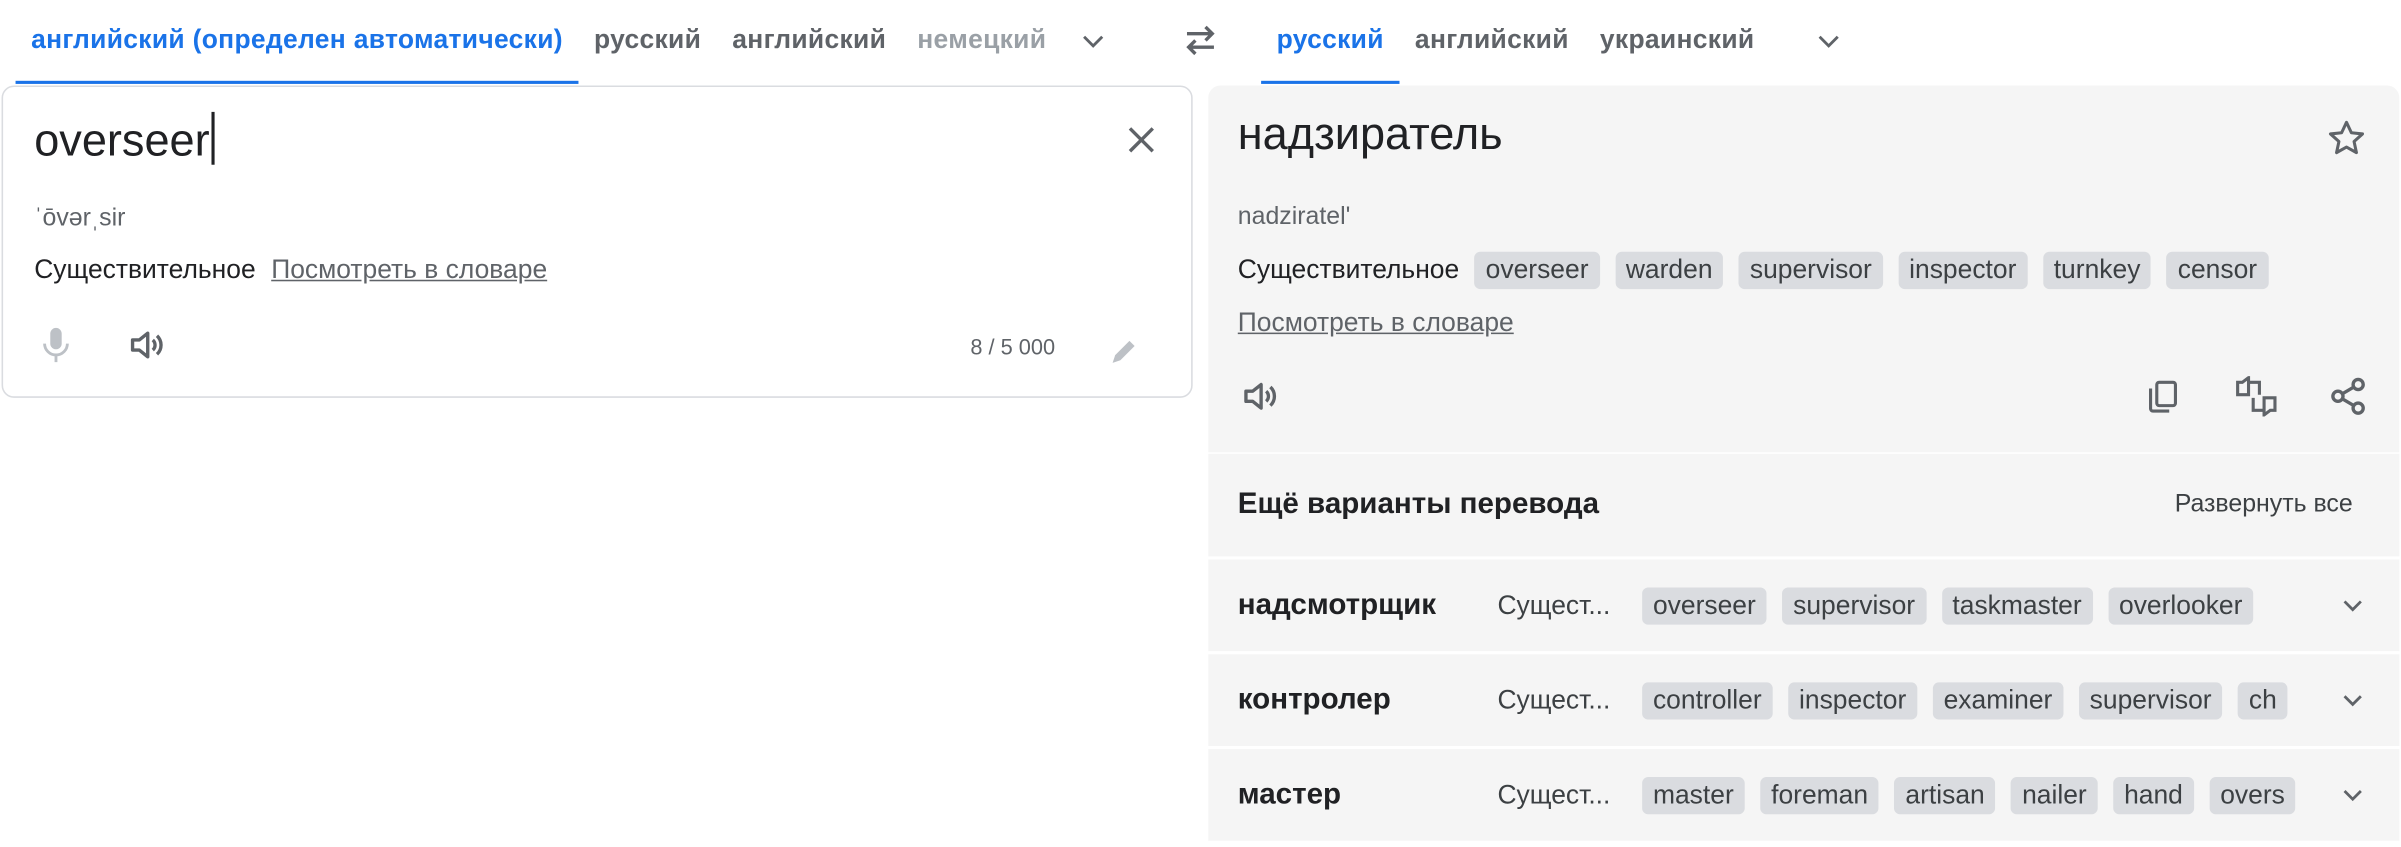  I want to click on synonym-chip: examiner, so click(1998, 700).